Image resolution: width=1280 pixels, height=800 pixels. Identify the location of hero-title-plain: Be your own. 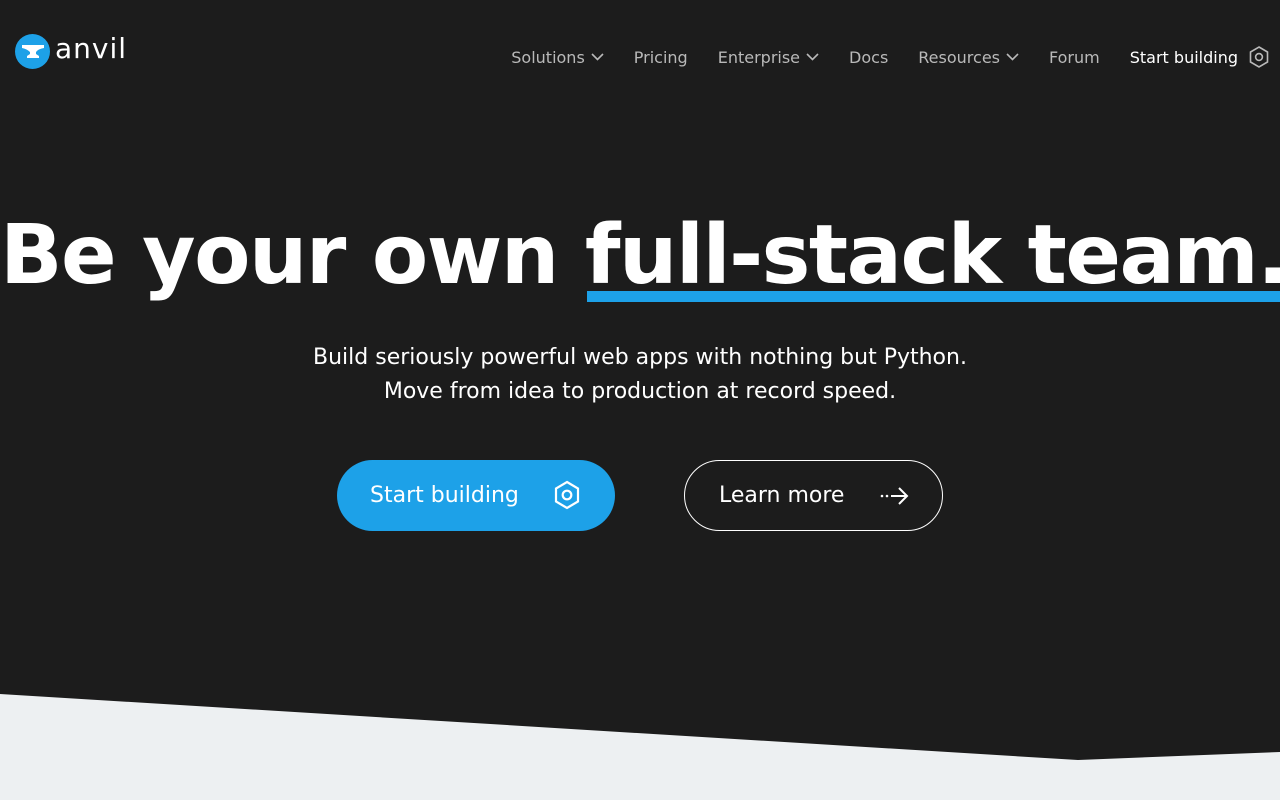
(292, 255).